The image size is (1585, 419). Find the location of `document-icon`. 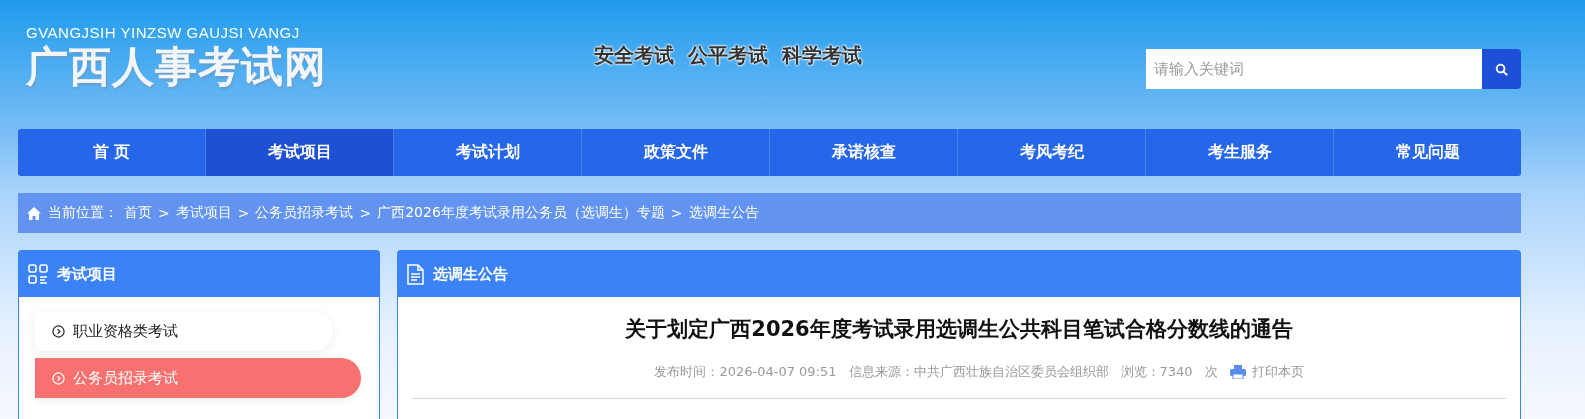

document-icon is located at coordinates (415, 274).